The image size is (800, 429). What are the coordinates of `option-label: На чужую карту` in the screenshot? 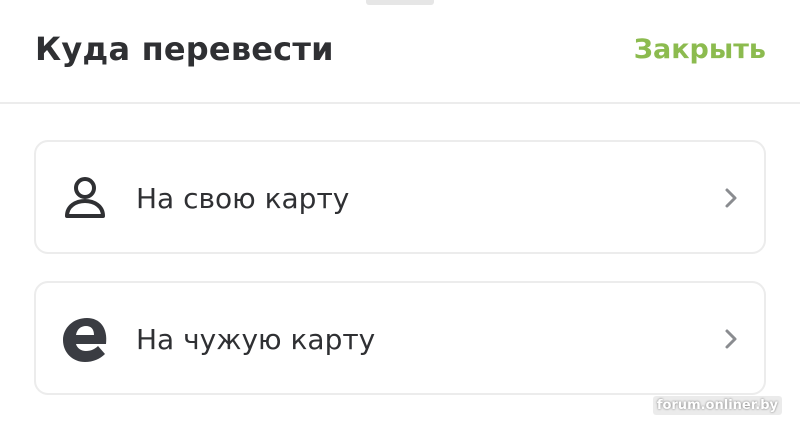 It's located at (256, 339).